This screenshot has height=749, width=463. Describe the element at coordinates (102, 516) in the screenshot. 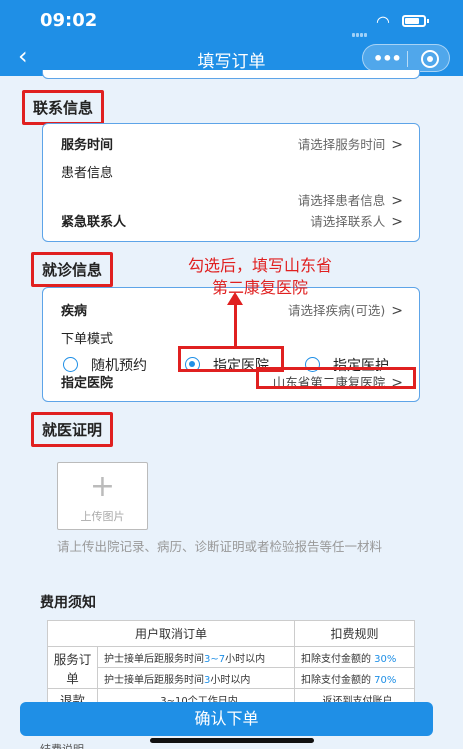

I see `upload-label: 上传图片` at that location.